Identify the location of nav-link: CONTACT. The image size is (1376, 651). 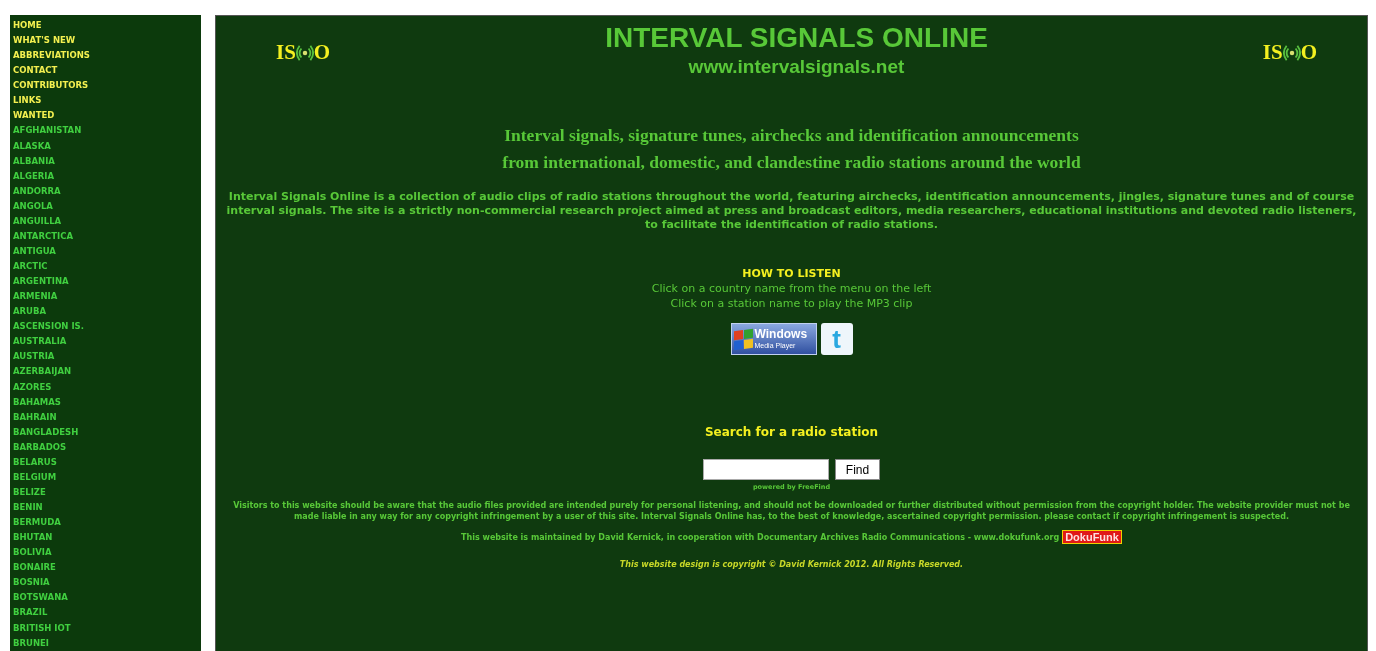
(35, 71).